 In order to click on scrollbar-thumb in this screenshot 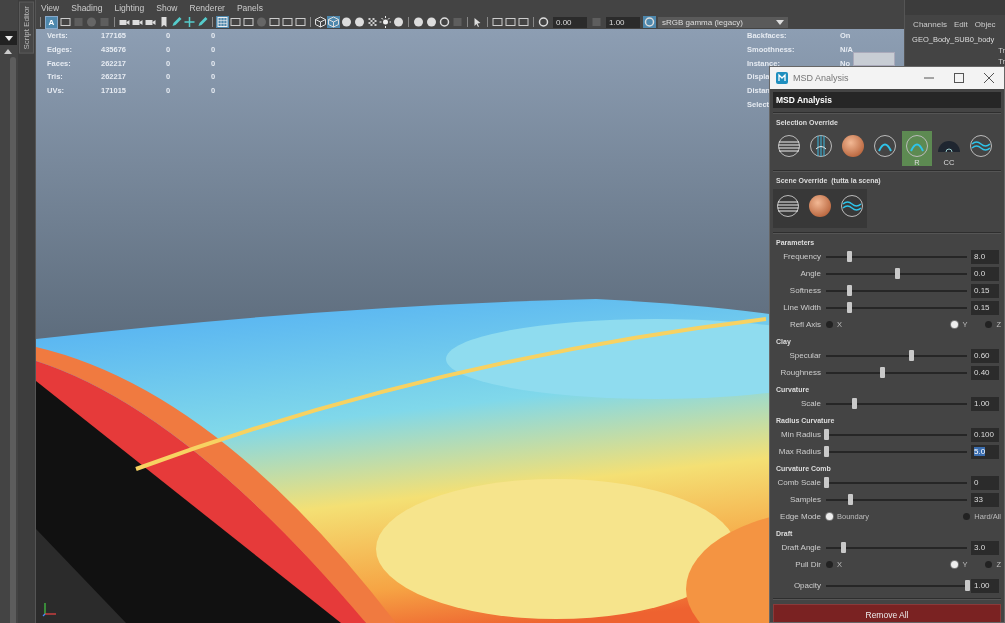, I will do `click(13, 340)`.